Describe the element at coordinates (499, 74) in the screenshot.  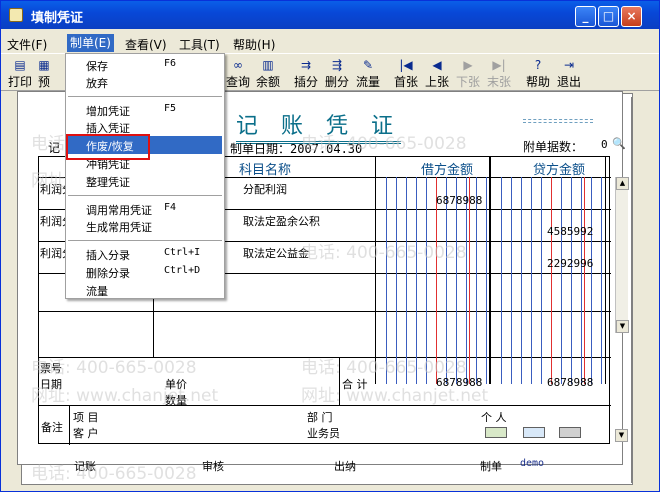
I see `last-voucher-button: ▶| 末张` at that location.